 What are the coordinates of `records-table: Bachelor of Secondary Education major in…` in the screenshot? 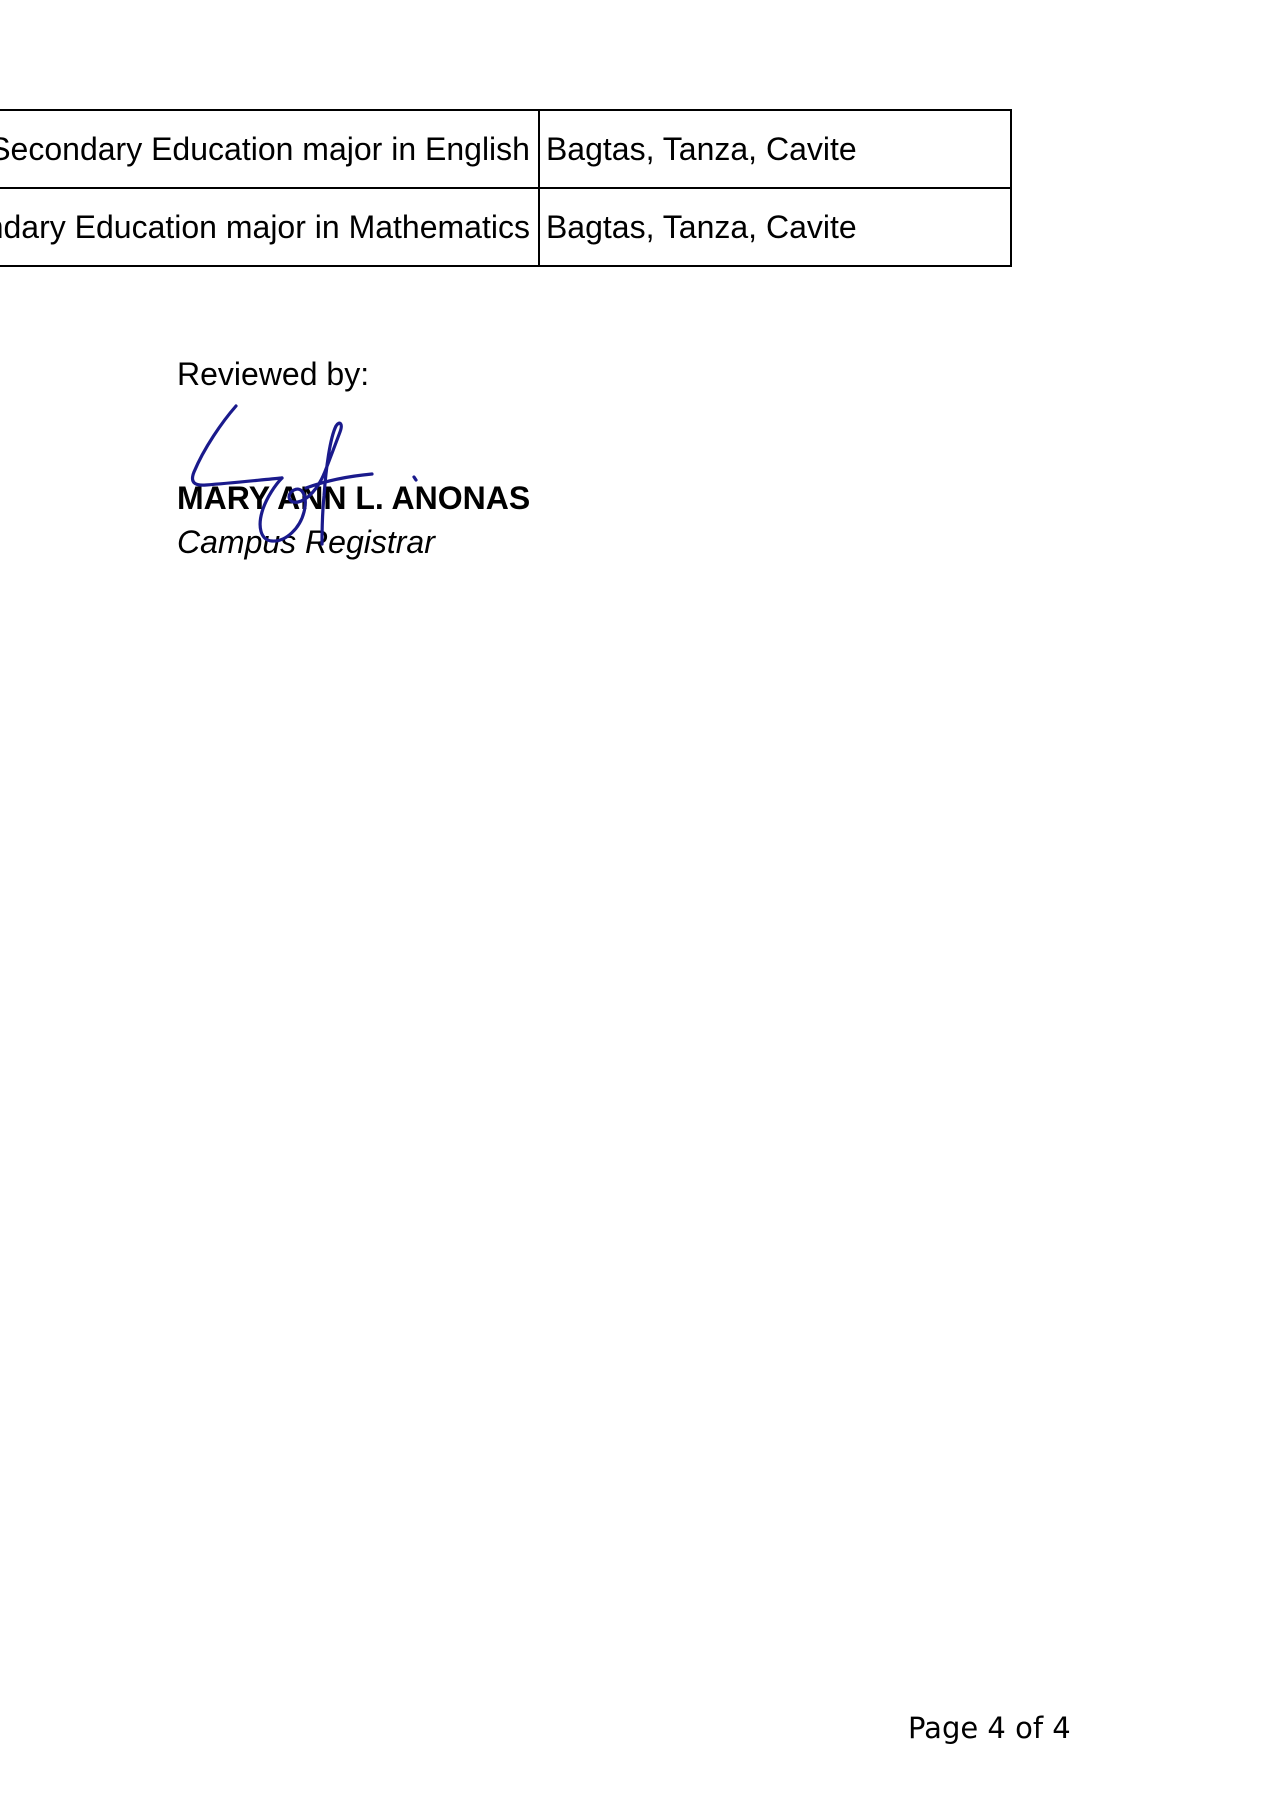 It's located at (506, 188).